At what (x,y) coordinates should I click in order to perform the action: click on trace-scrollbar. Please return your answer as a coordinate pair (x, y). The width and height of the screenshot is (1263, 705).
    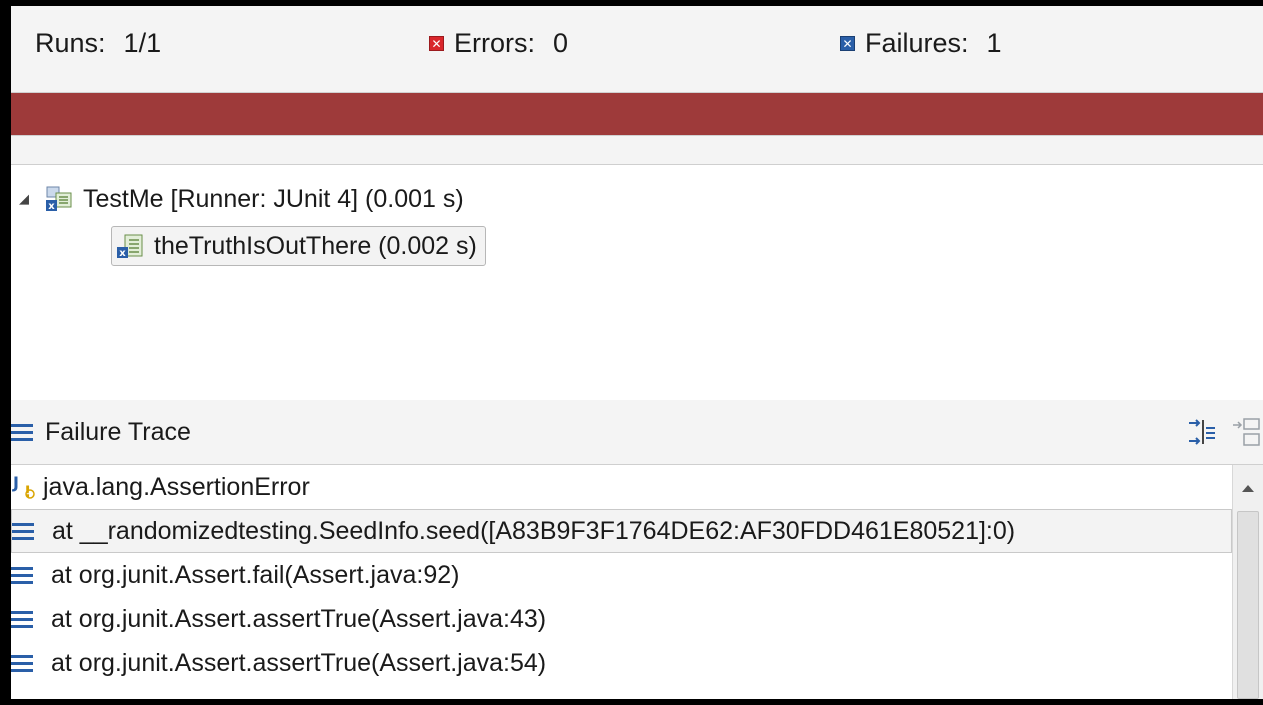
    Looking at the image, I should click on (1247, 582).